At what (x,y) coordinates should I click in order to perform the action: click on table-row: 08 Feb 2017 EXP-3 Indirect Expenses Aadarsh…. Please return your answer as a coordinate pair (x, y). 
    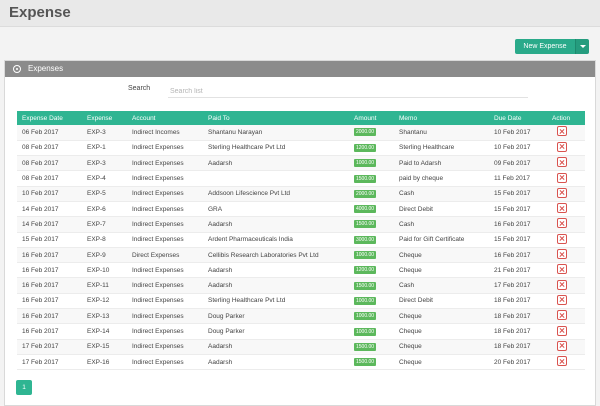
    Looking at the image, I should click on (301, 163).